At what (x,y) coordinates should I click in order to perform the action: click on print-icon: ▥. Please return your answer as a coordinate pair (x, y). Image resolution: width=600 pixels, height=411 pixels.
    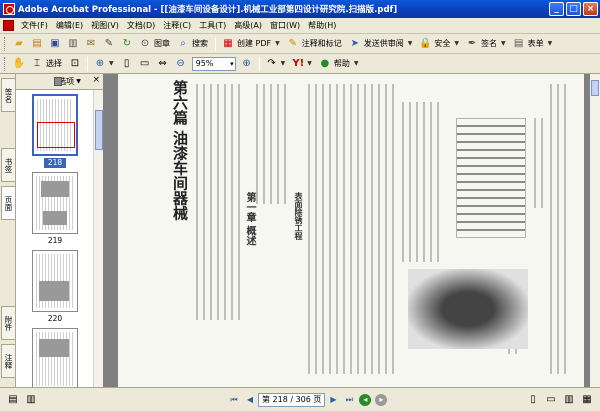
    Looking at the image, I should click on (73, 44).